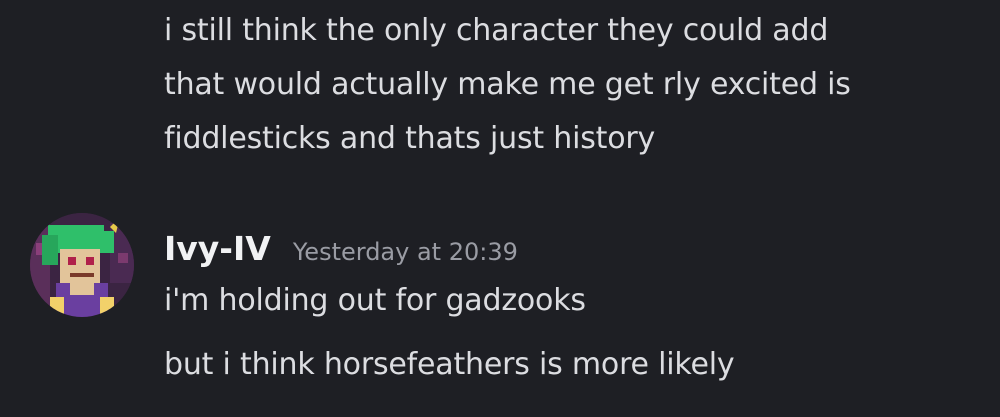 The image size is (1000, 417). Describe the element at coordinates (405, 252) in the screenshot. I see `timestamp: Yesterday at 20:39` at that location.